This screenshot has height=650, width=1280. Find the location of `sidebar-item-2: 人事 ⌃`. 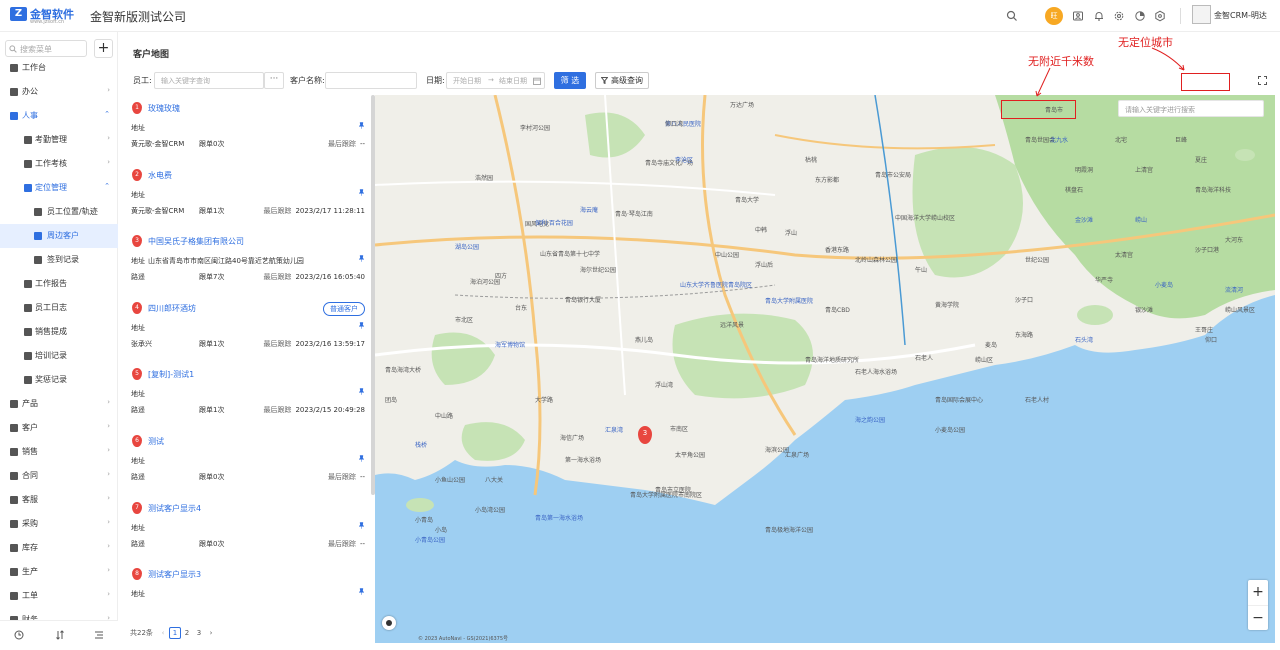

sidebar-item-2: 人事 ⌃ is located at coordinates (59, 116).